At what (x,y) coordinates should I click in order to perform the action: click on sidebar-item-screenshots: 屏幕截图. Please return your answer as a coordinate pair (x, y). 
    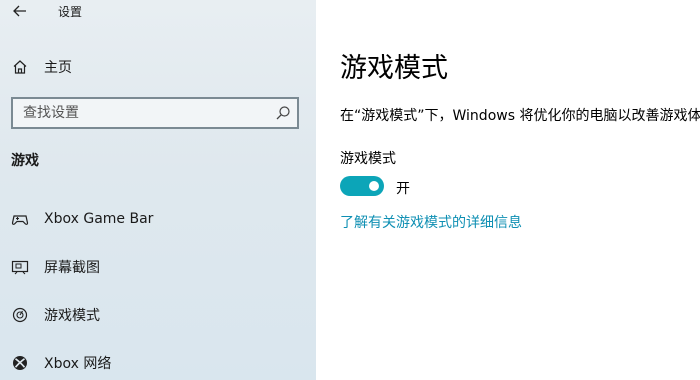
    Looking at the image, I should click on (158, 267).